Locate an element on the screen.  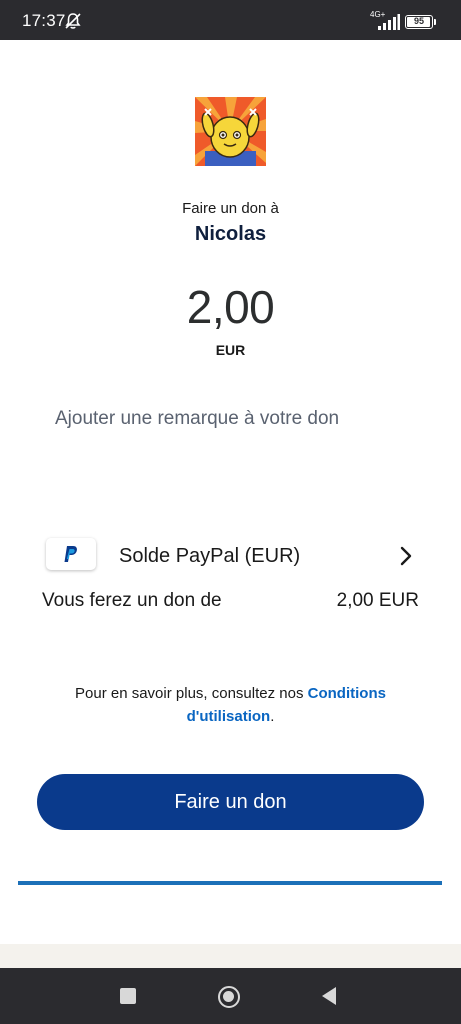
funding-source-label: Solde PayPal (EUR) is located at coordinates (210, 556).